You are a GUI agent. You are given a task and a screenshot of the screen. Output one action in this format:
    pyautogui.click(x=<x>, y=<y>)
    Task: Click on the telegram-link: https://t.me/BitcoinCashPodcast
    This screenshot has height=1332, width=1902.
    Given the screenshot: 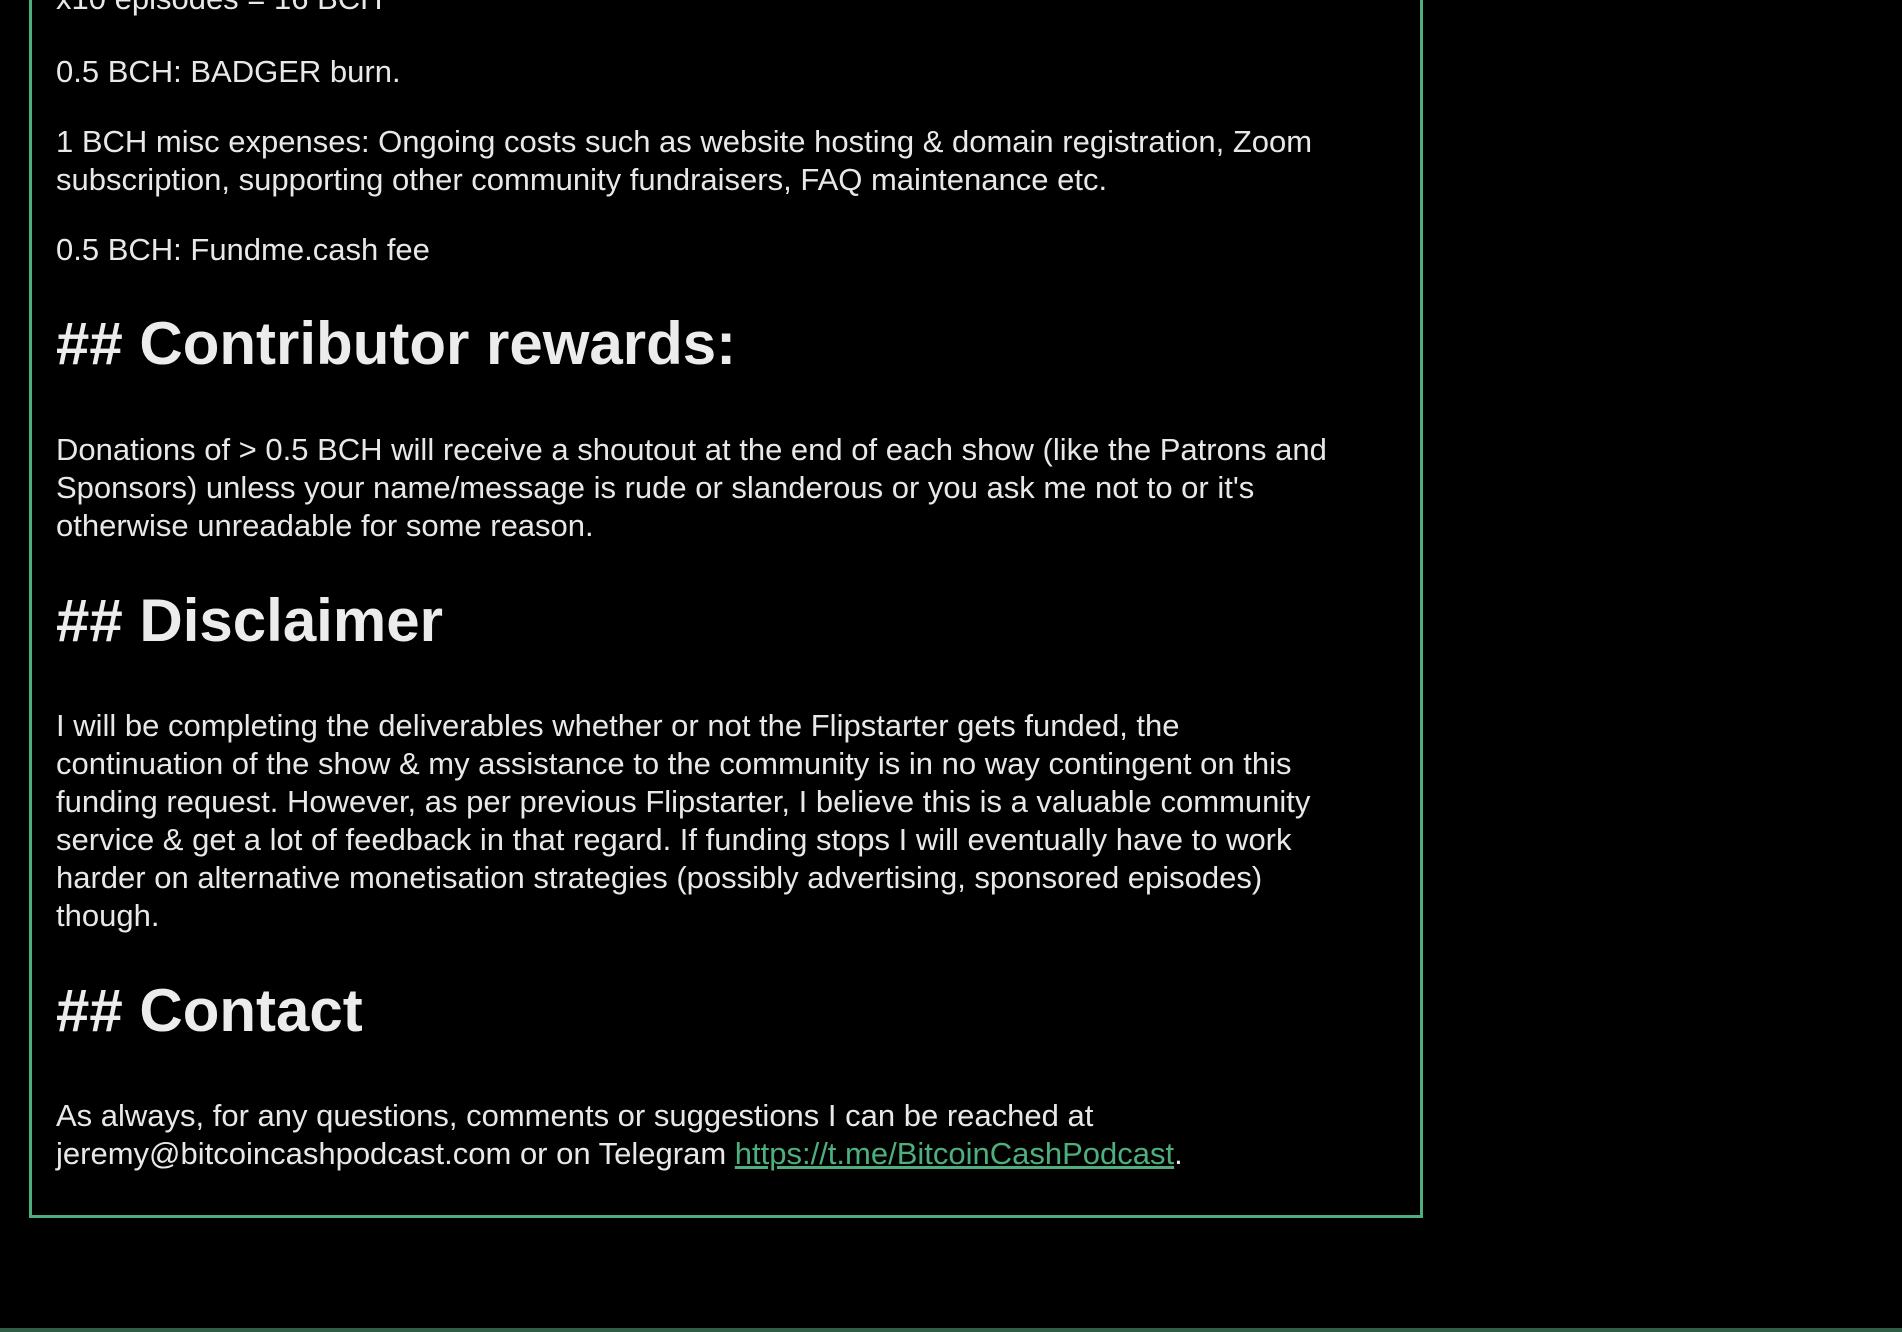 What is the action you would take?
    pyautogui.click(x=954, y=1153)
    